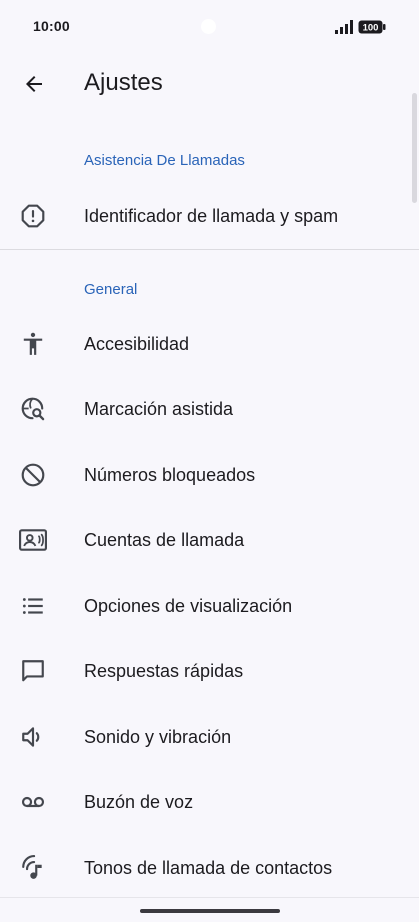 The height and width of the screenshot is (922, 419). What do you see at coordinates (33, 671) in the screenshot?
I see `chat-bubble-icon` at bounding box center [33, 671].